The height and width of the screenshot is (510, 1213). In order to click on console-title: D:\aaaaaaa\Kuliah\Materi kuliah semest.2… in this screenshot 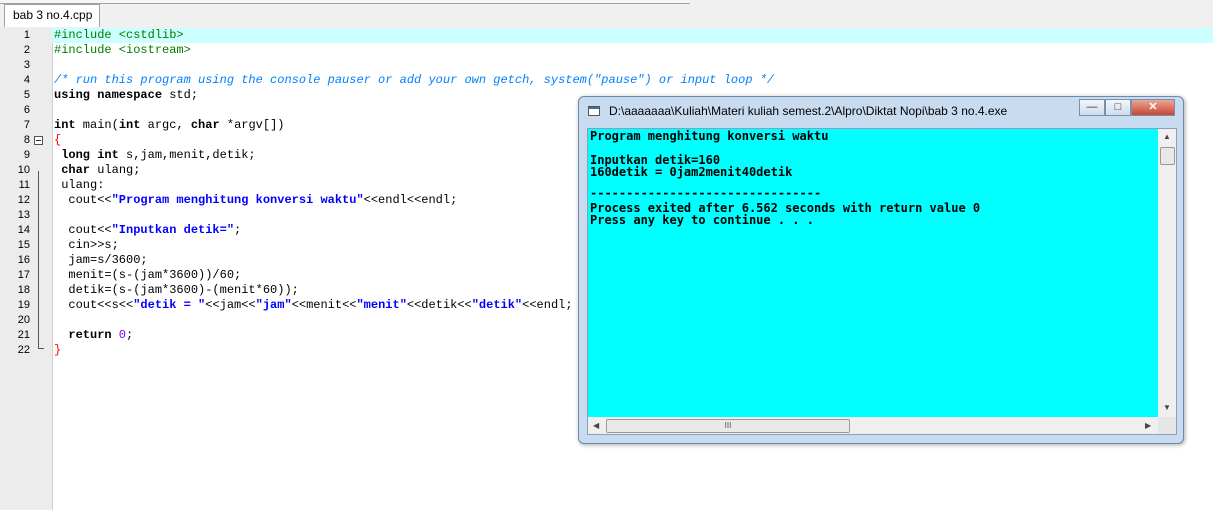, I will do `click(808, 111)`.